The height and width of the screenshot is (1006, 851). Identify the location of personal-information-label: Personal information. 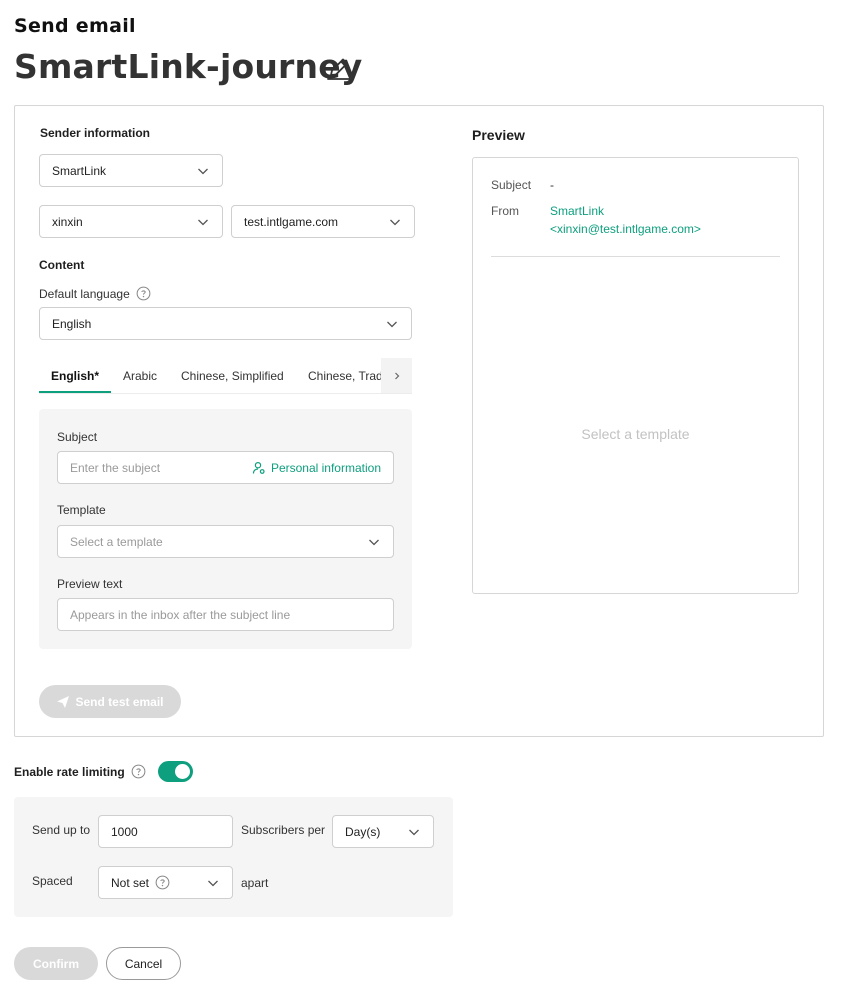
(325, 468).